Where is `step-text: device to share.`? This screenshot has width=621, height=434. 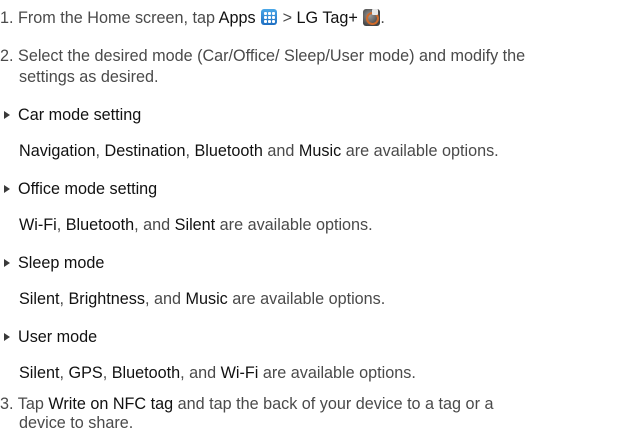 step-text: device to share. is located at coordinates (76, 423).